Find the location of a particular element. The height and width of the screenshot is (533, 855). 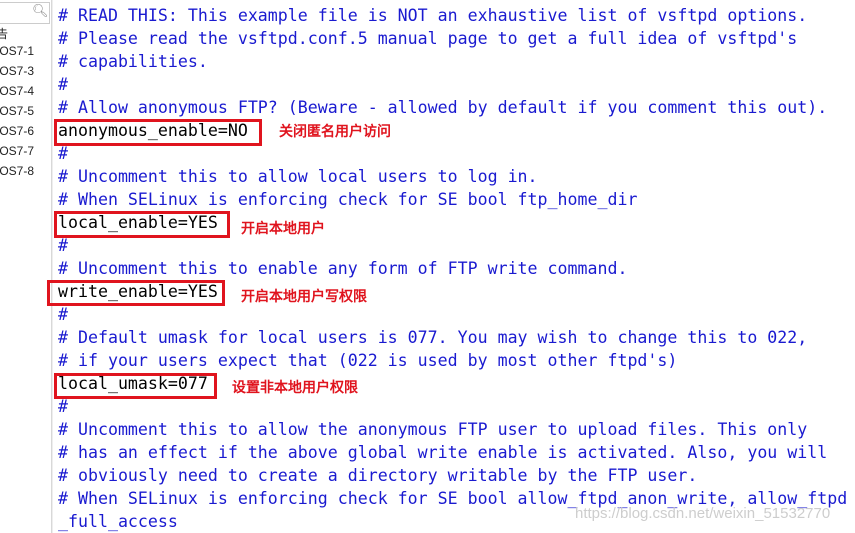

annotation: 开启本地用户 is located at coordinates (283, 229).